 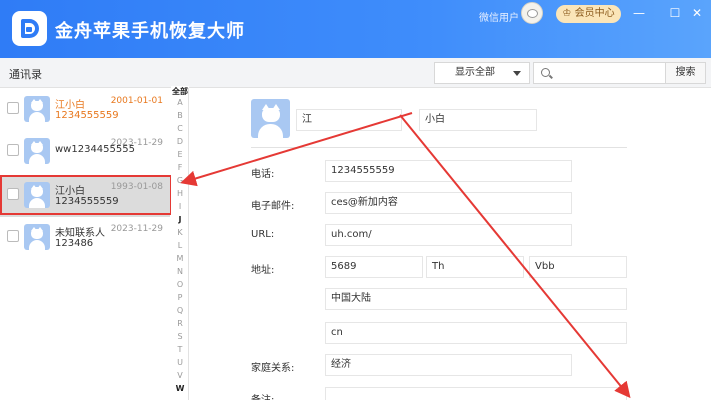 What do you see at coordinates (355, 73) in the screenshot?
I see `toolbar: 通讯录 显示全部 搜索` at bounding box center [355, 73].